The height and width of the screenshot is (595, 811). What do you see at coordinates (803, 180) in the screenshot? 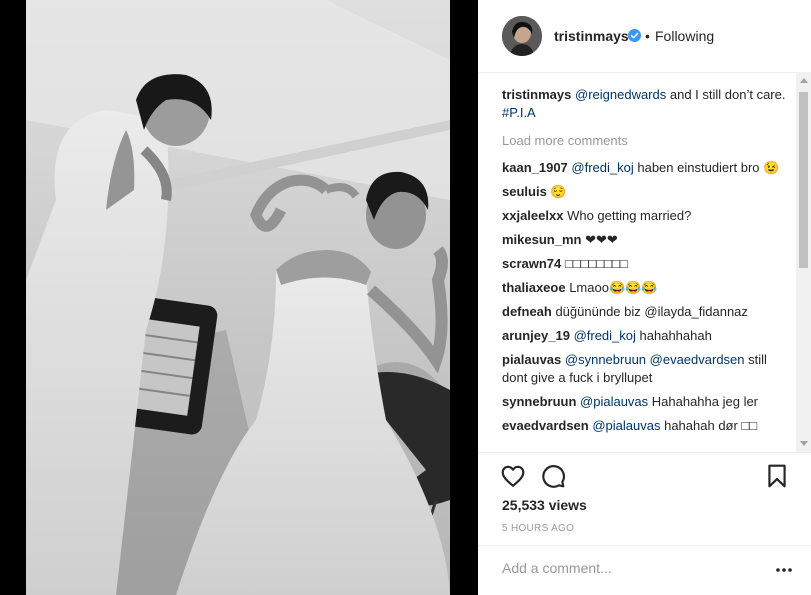
I see `scrollbar-thumb` at bounding box center [803, 180].